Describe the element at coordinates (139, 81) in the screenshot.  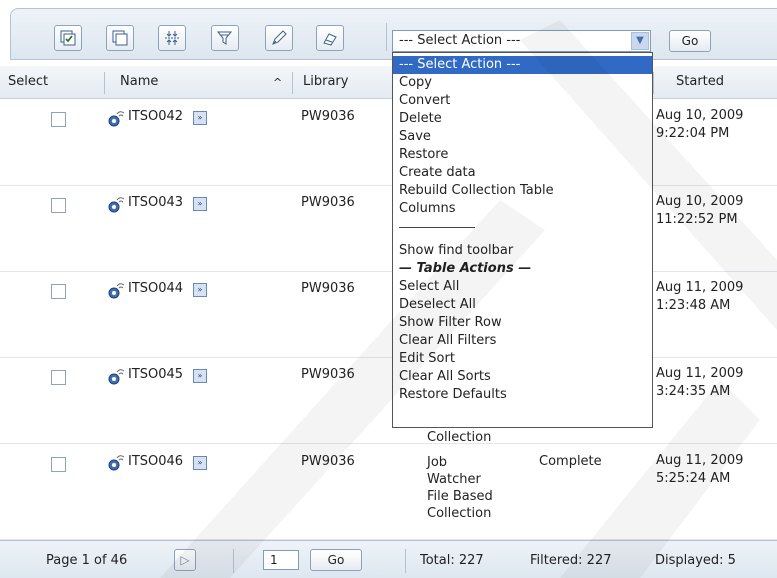
I see `column-name: Name` at that location.